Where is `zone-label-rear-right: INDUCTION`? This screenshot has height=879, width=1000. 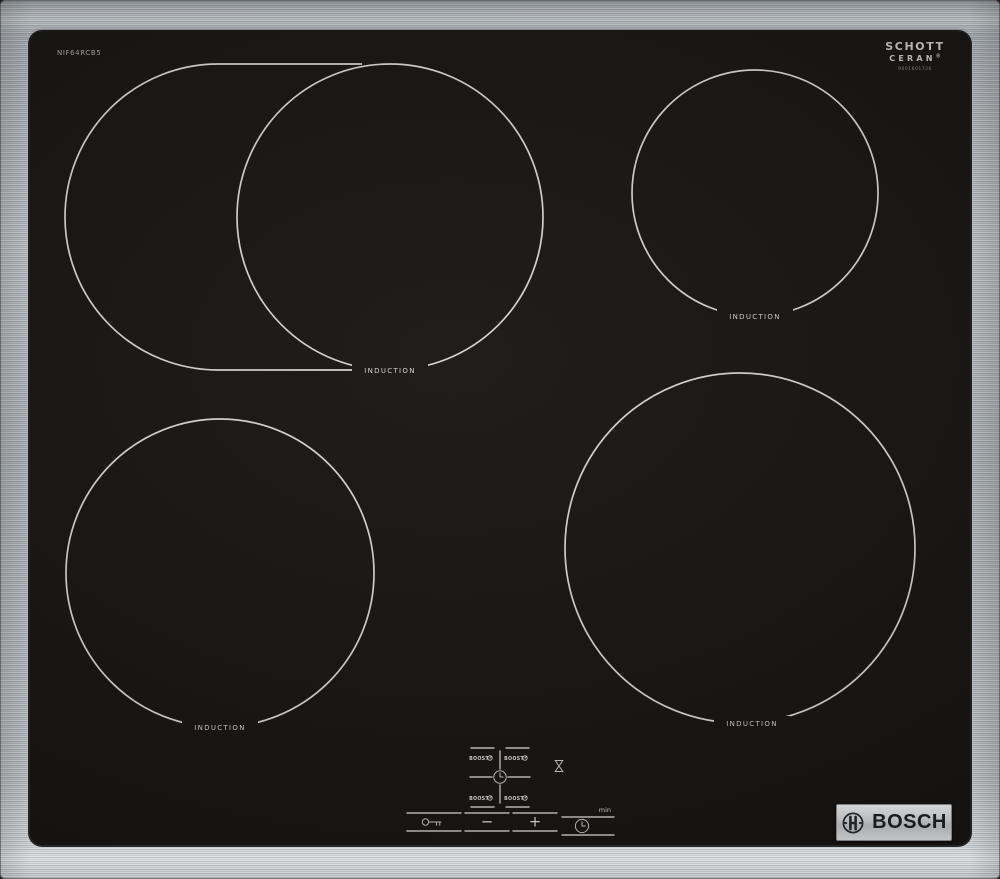 zone-label-rear-right: INDUCTION is located at coordinates (755, 315).